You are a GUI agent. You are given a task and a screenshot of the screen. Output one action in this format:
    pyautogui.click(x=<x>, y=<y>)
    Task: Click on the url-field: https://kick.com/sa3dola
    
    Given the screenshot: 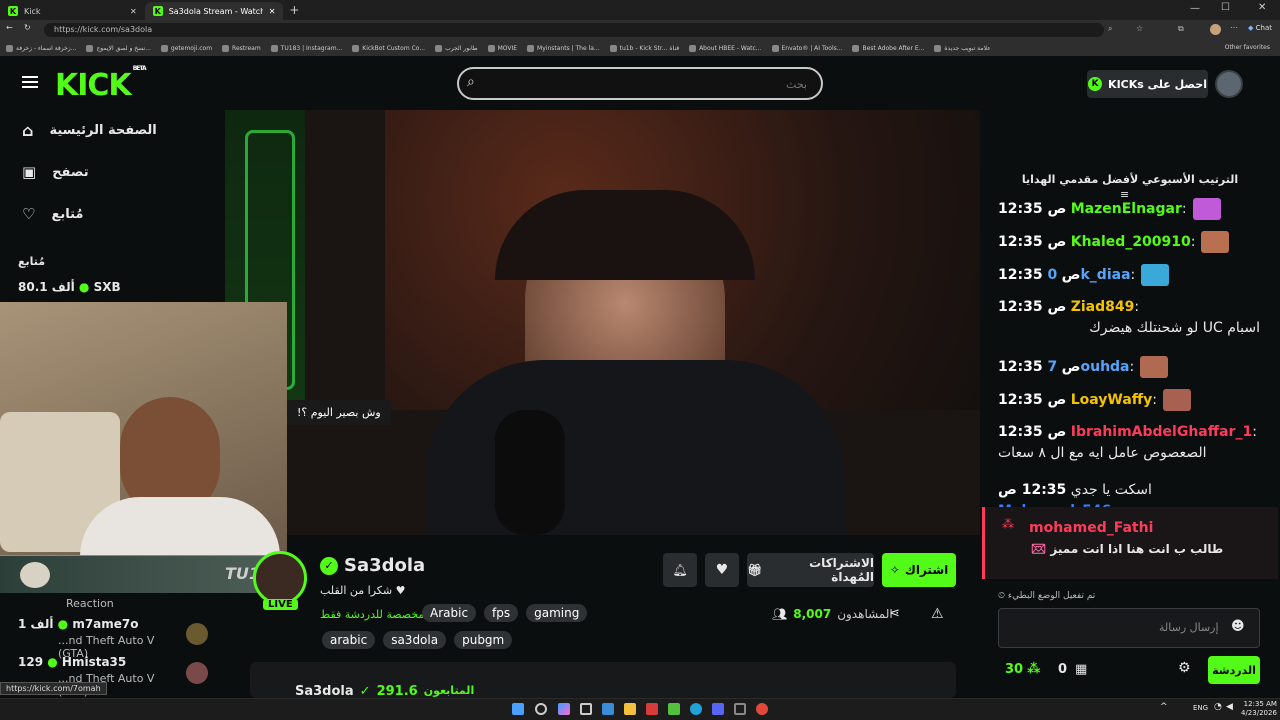 What is the action you would take?
    pyautogui.click(x=574, y=30)
    